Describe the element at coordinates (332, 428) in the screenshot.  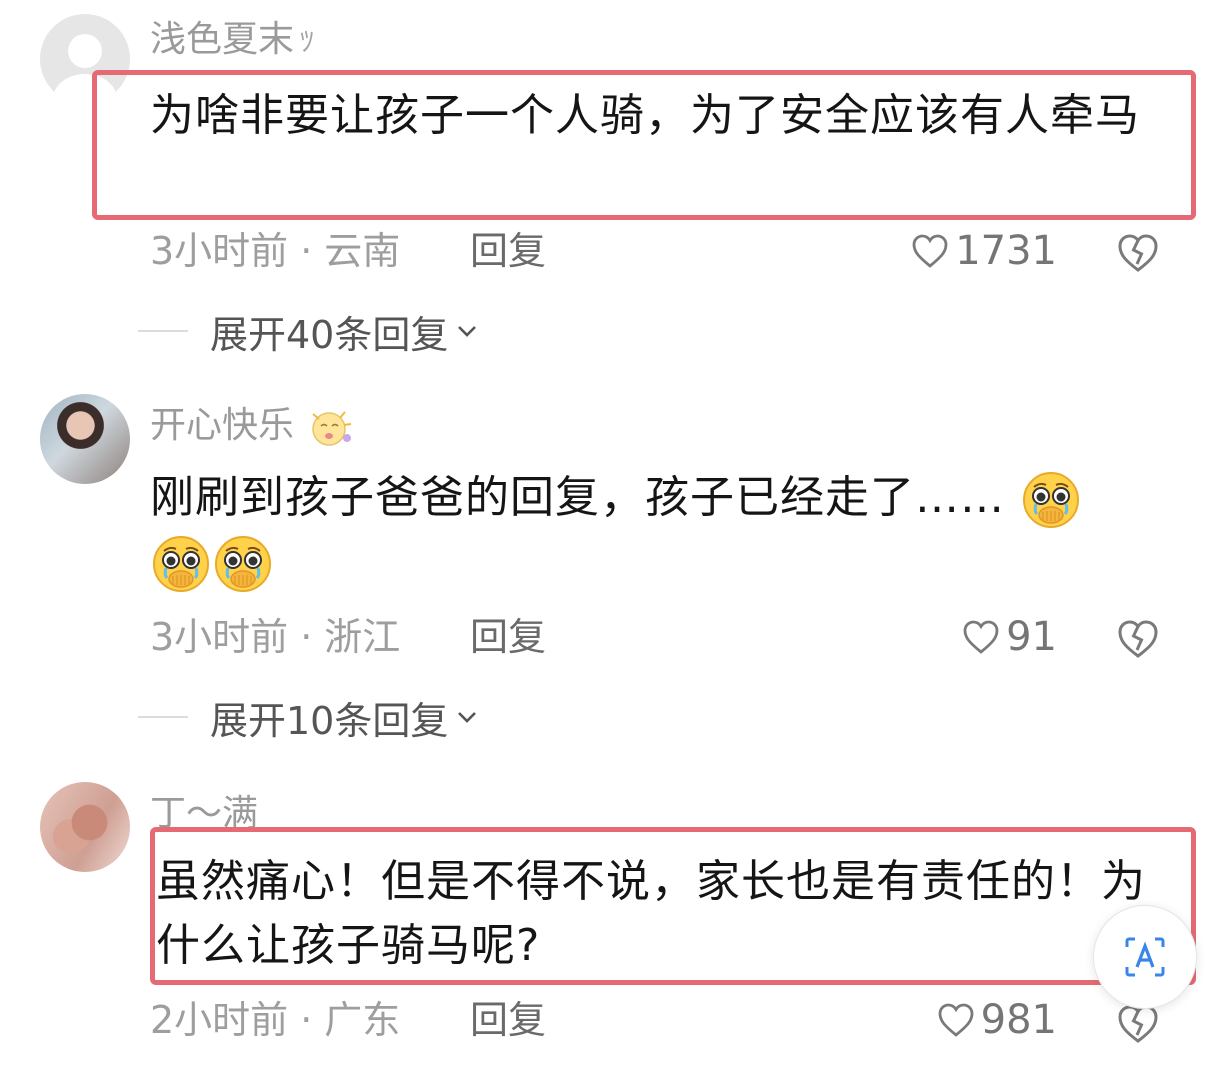
I see `party-face-emoji-icon` at that location.